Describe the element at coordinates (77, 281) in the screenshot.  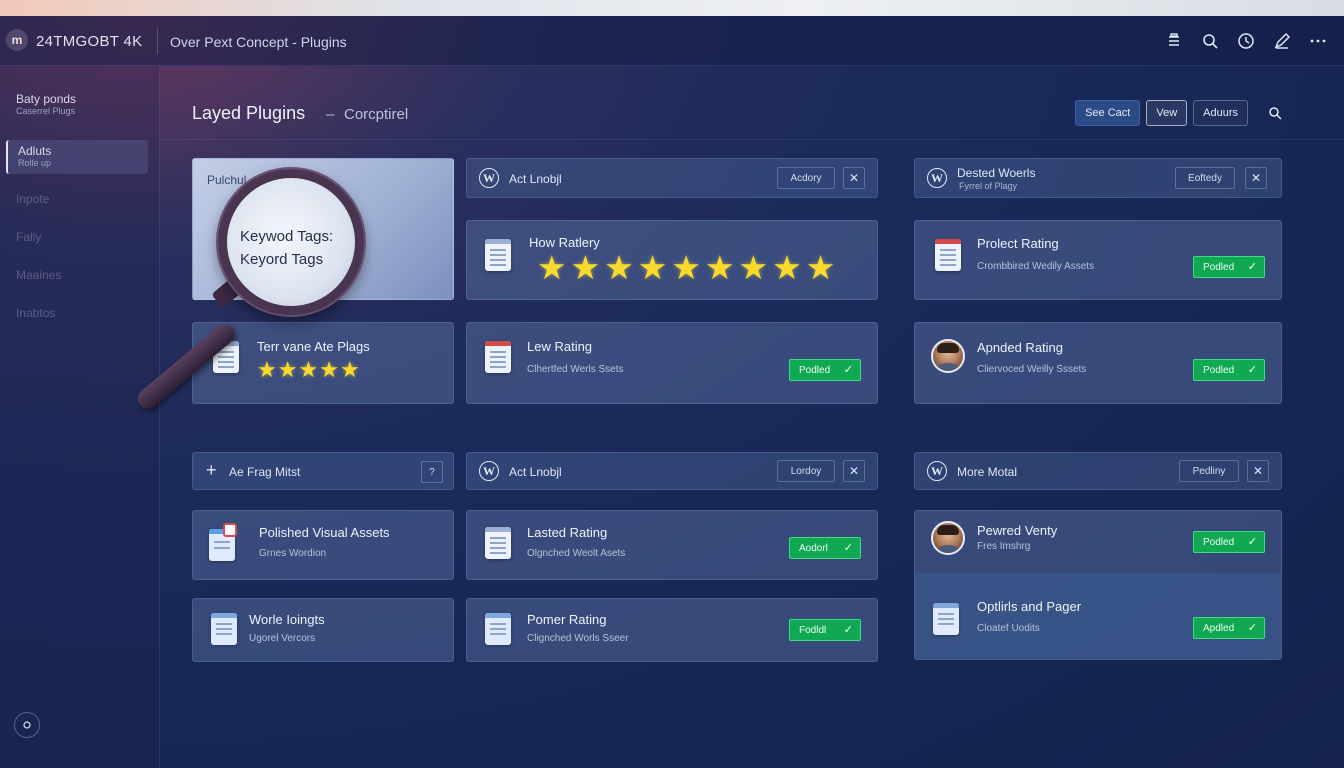
I see `sidebar-item-4: Maaines` at that location.